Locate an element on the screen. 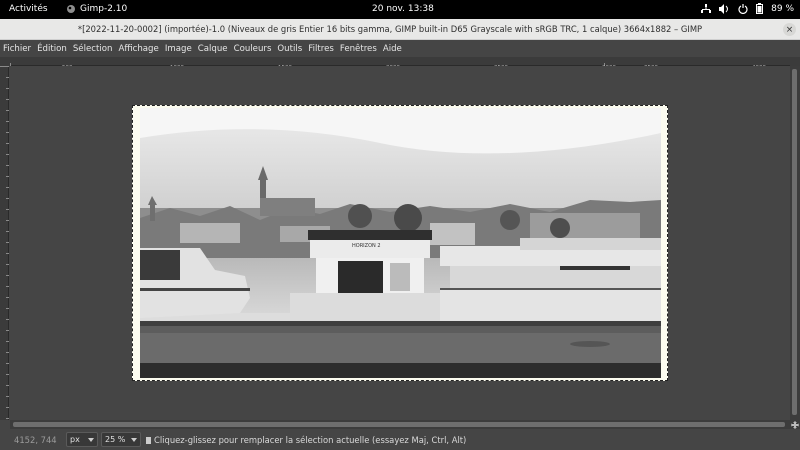 This screenshot has height=450, width=800. gnome-top-bar: Activités Gimp-2.10 20 nov. 13:38 89 % is located at coordinates (400, 9).